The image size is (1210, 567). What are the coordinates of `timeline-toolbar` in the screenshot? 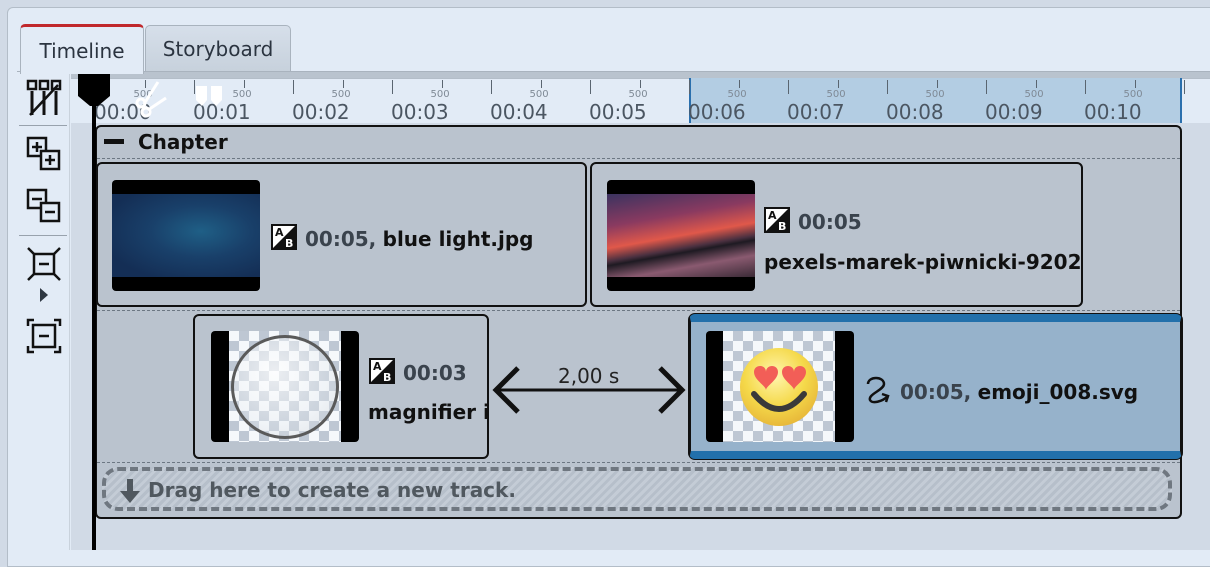 It's located at (43, 311).